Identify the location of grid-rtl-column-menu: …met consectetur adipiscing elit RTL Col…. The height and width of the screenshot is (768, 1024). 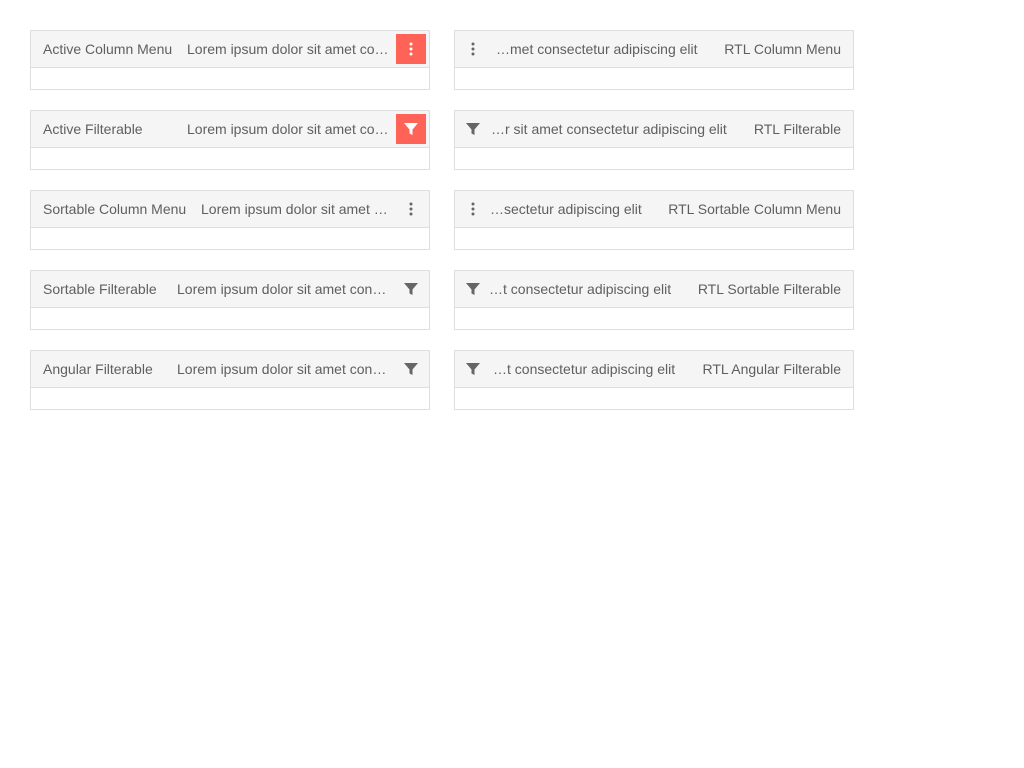
(654, 60).